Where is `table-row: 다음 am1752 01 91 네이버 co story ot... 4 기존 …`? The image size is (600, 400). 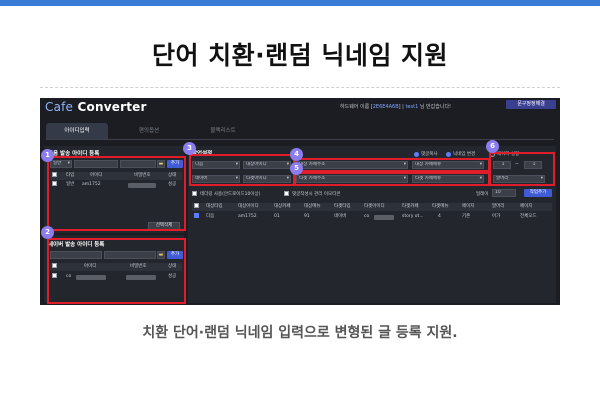
table-row: 다음 am1752 01 91 네이버 co story ot... 4 기존 … is located at coordinates (372, 217).